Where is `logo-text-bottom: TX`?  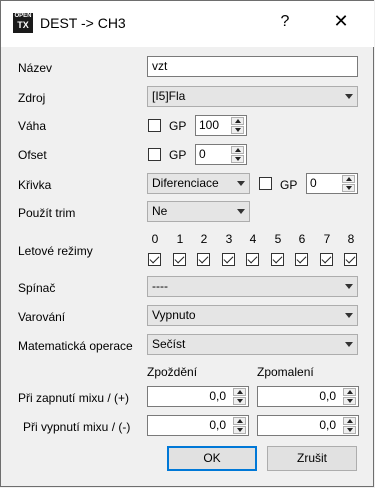 logo-text-bottom: TX is located at coordinates (23, 25).